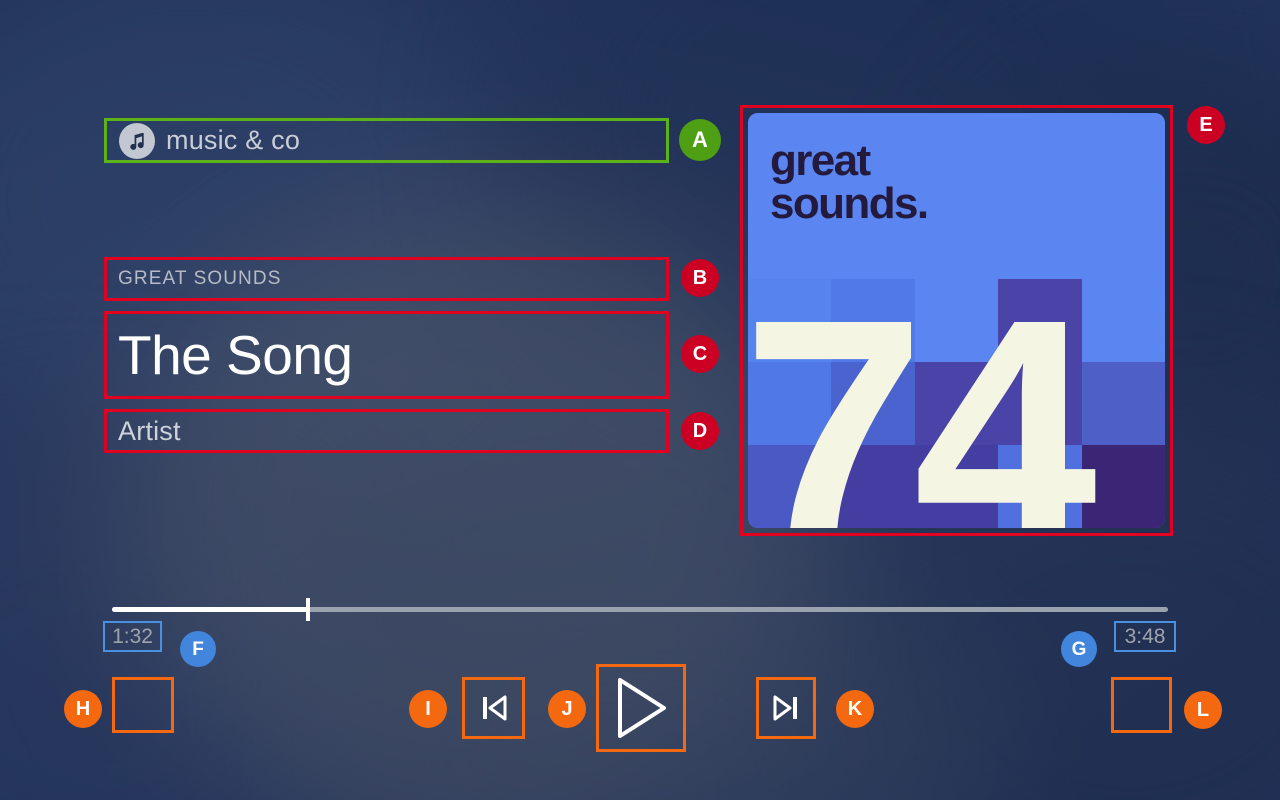 This screenshot has height=800, width=1280. I want to click on annotation-badge-b: B, so click(700, 278).